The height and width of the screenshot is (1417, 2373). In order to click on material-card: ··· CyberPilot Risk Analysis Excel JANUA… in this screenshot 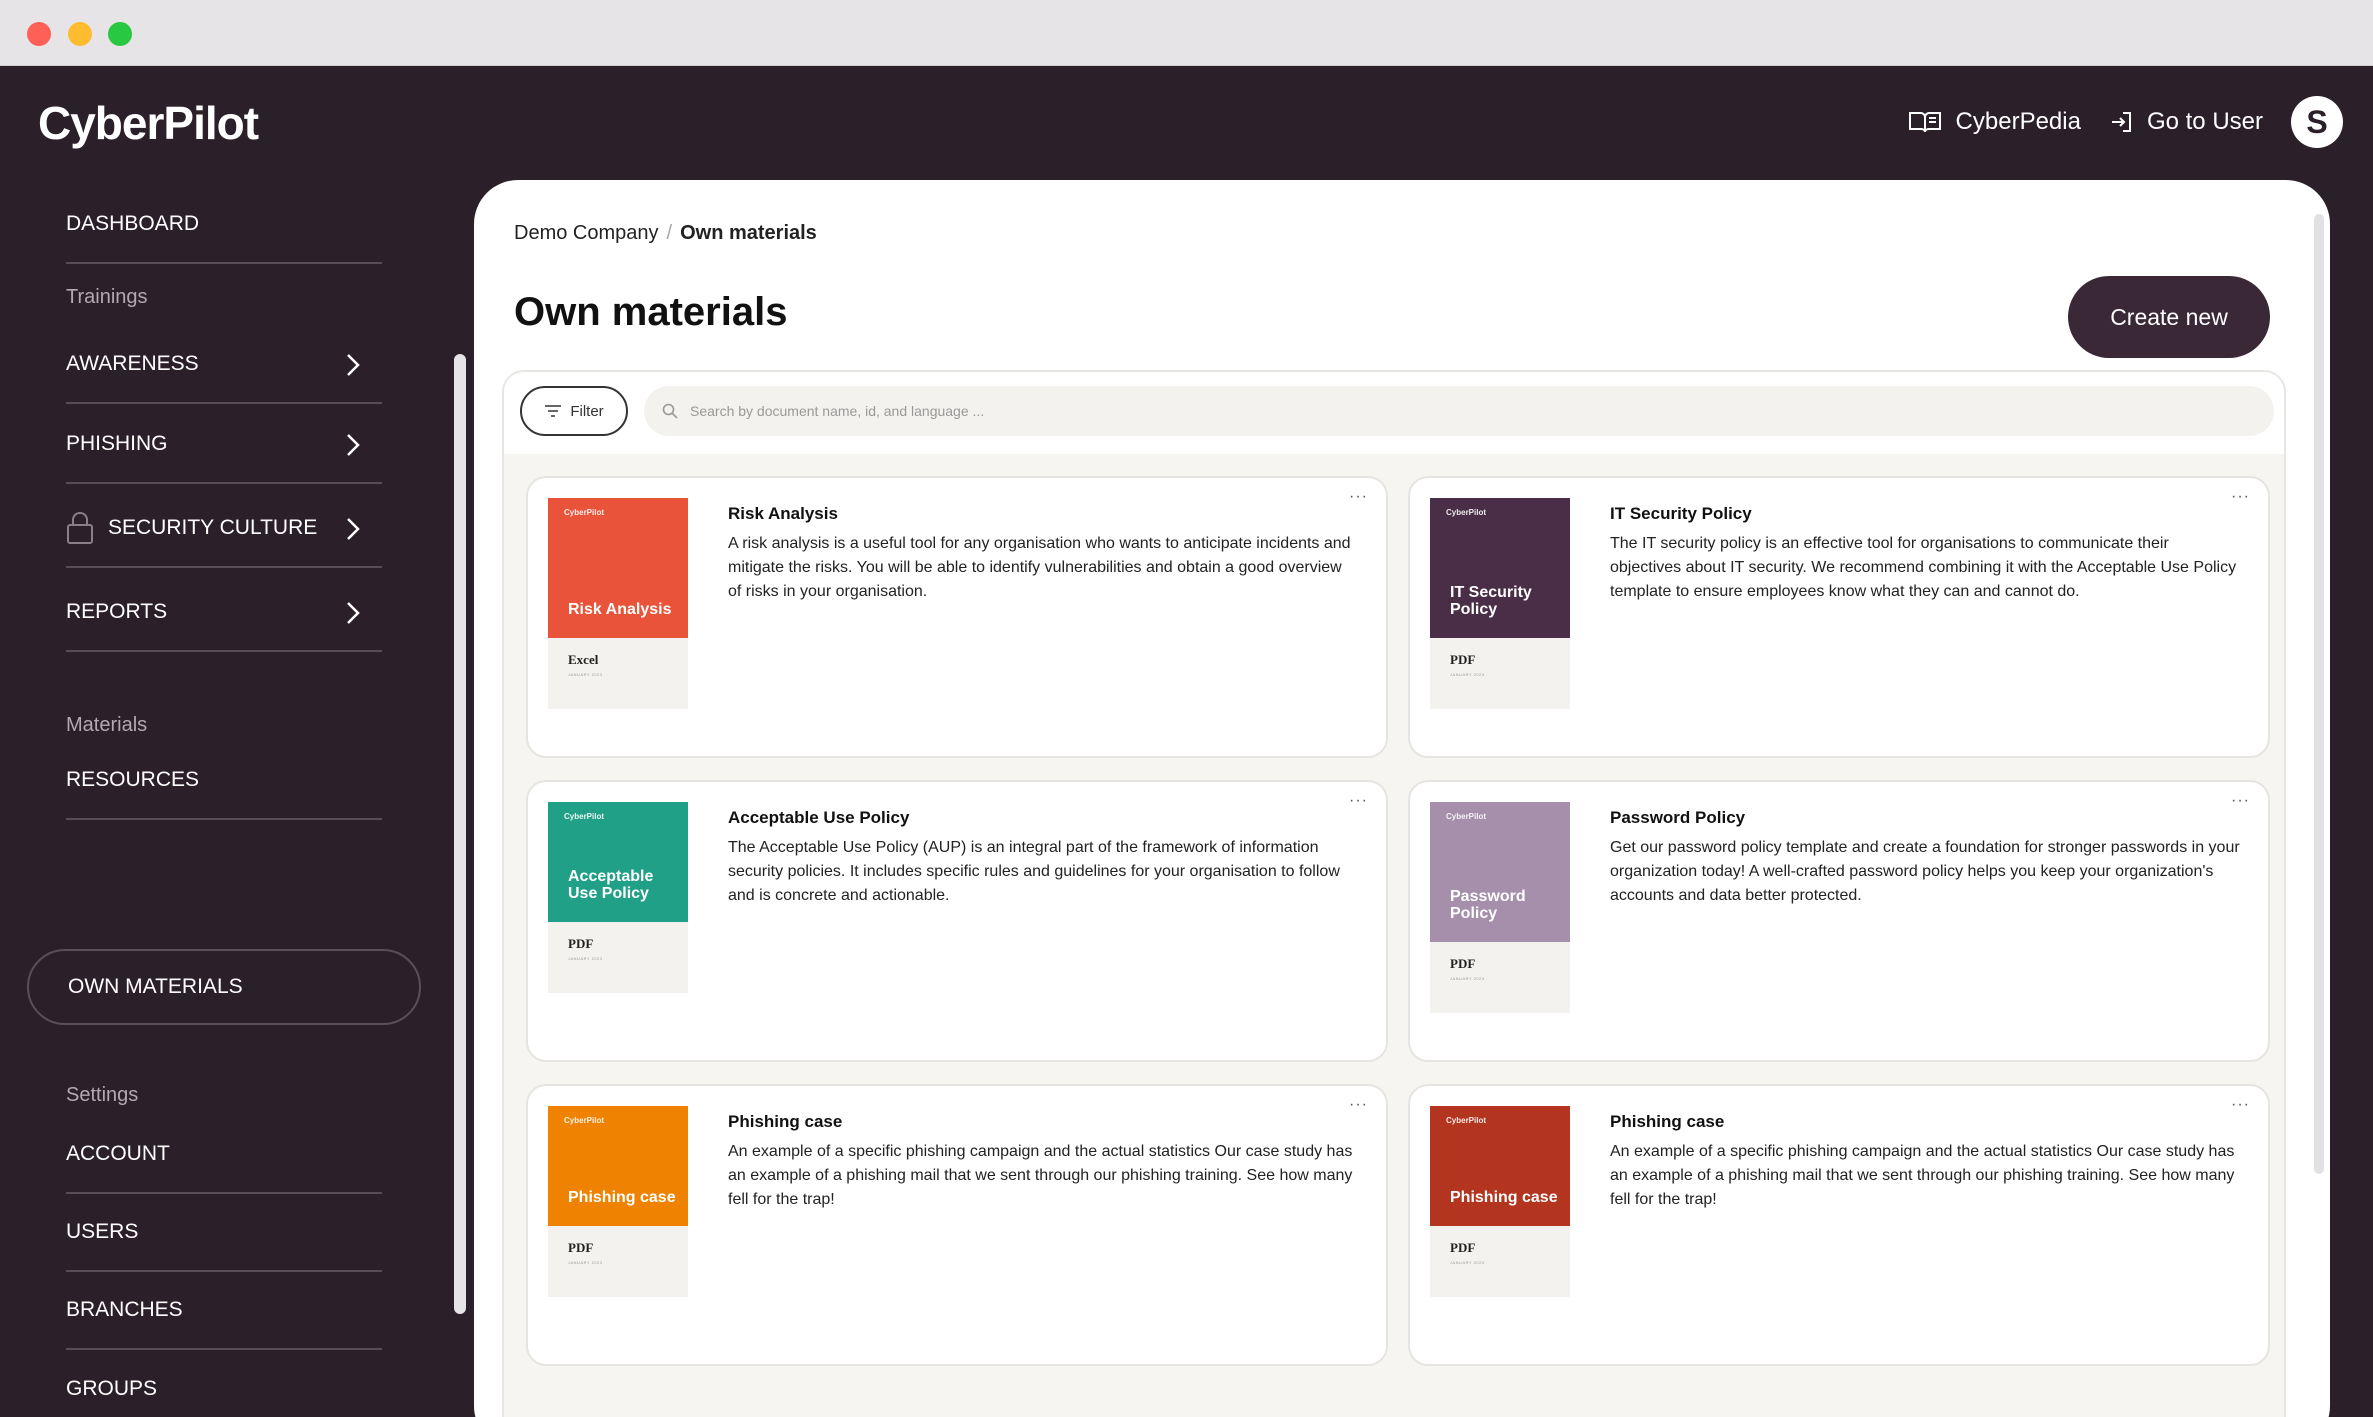, I will do `click(957, 617)`.